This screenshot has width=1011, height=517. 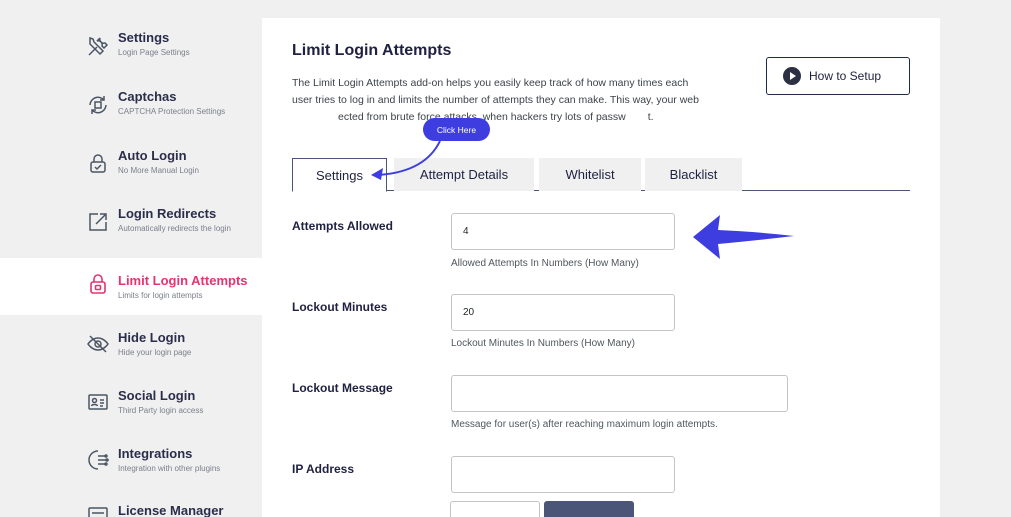 I want to click on callout-pointer-arrowhead, so click(x=377, y=174).